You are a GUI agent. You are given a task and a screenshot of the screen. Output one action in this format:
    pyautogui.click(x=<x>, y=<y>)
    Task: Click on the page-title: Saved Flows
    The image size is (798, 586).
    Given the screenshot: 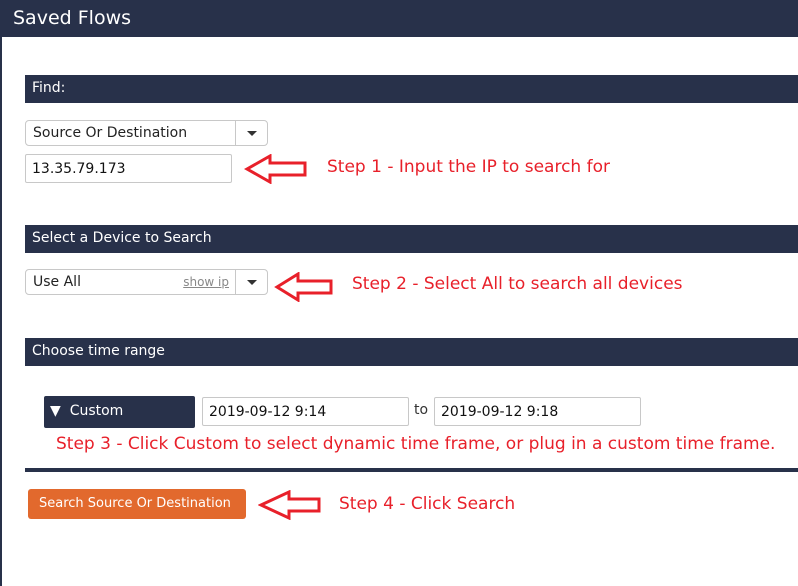 What is the action you would take?
    pyautogui.click(x=72, y=18)
    